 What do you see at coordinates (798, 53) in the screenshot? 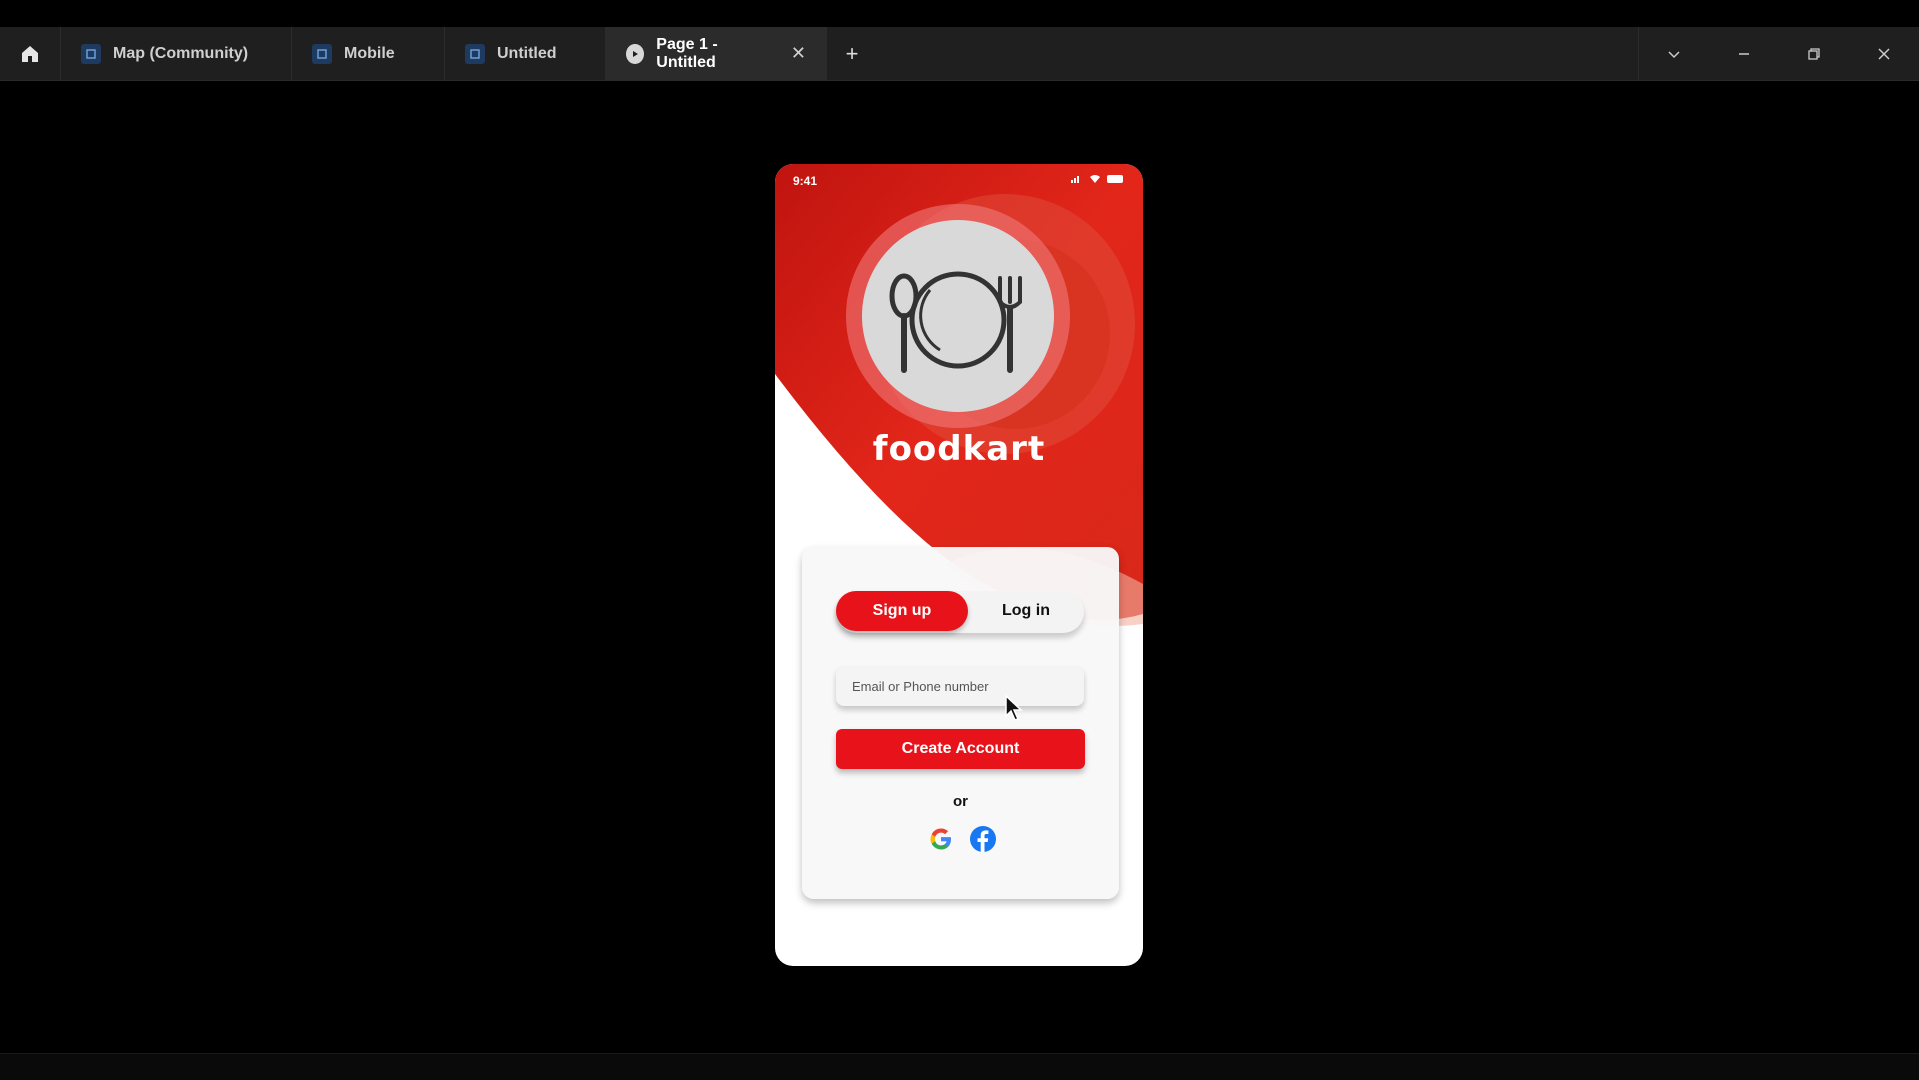
I see `close-icon: ✕` at bounding box center [798, 53].